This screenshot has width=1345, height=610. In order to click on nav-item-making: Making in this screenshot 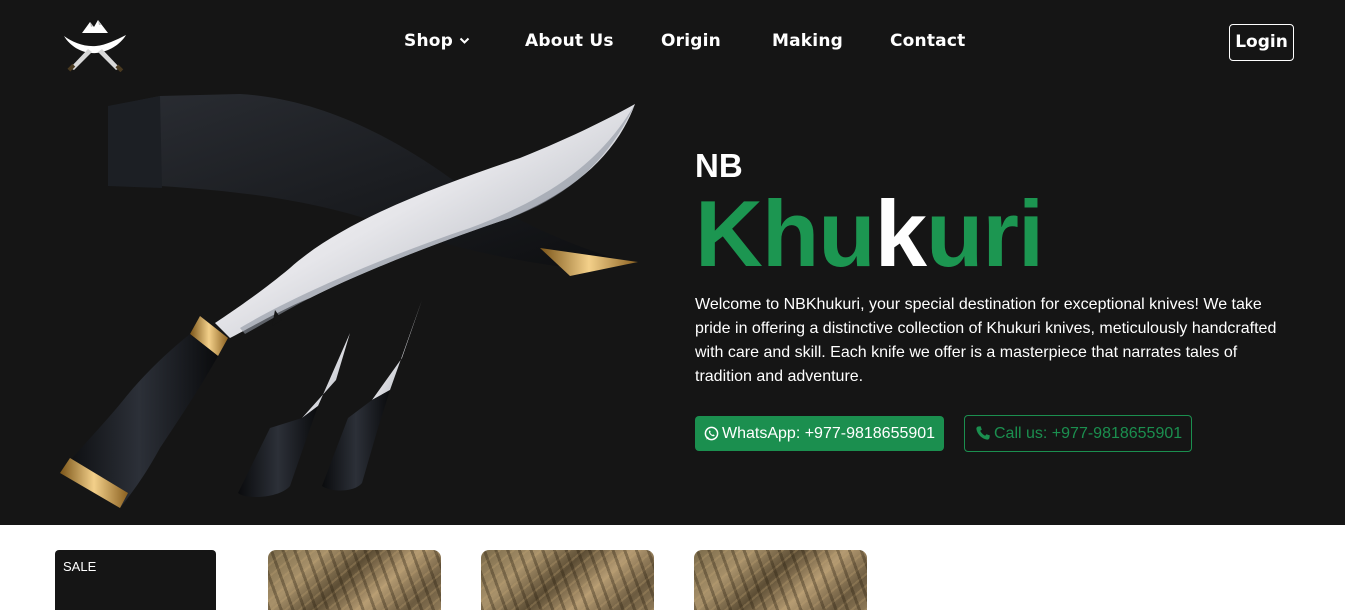, I will do `click(807, 41)`.